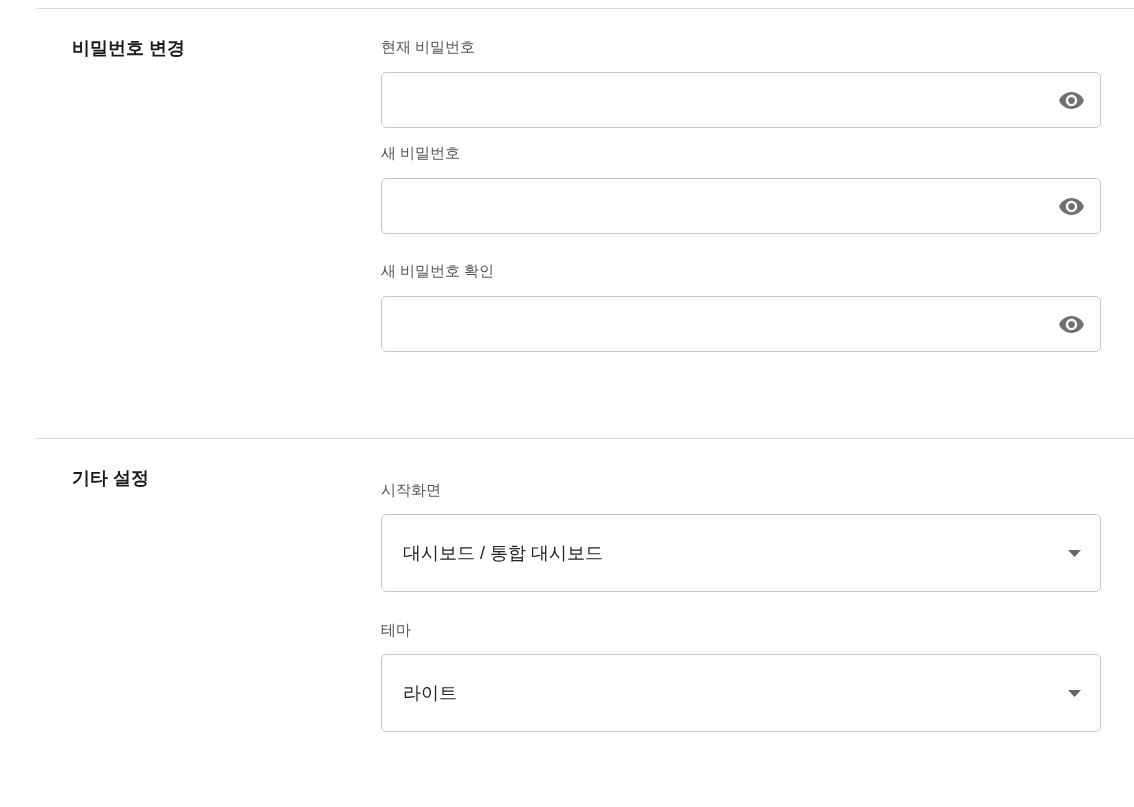 The image size is (1134, 807). Describe the element at coordinates (438, 271) in the screenshot. I see `field-label: 새 비밀번호 확인` at that location.